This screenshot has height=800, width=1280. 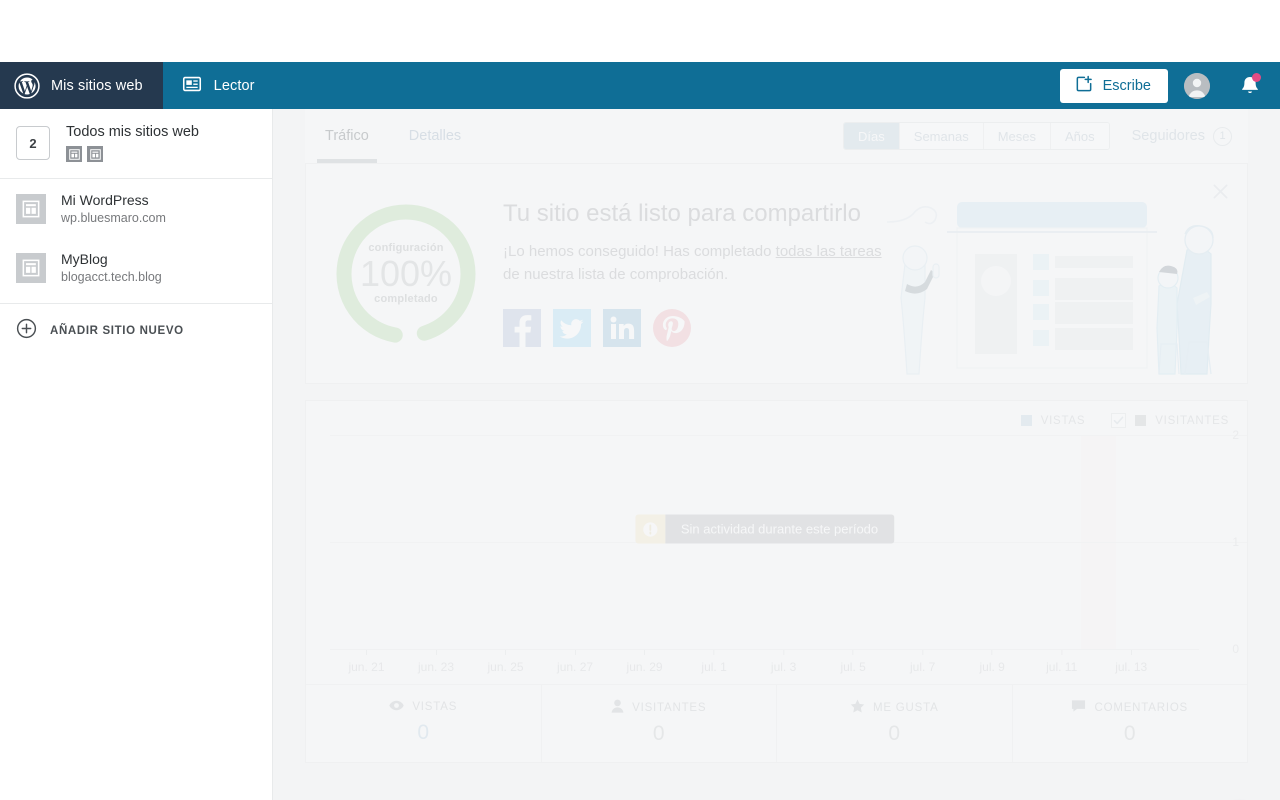 I want to click on facebook-icon, so click(x=522, y=327).